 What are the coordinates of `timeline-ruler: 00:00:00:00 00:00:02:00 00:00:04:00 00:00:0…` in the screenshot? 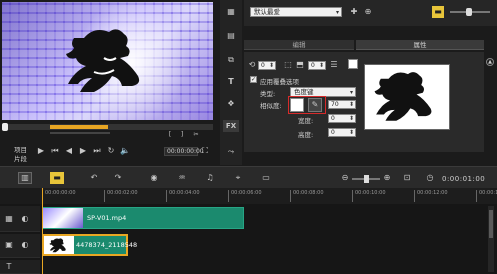 It's located at (268, 196).